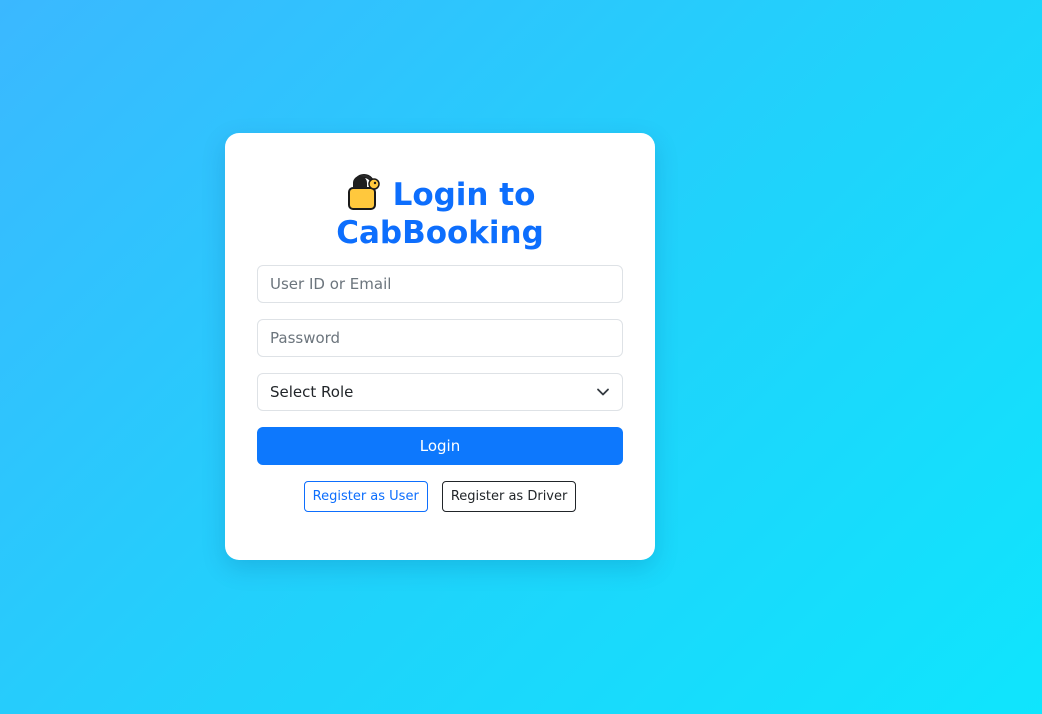  I want to click on chevron-down-icon, so click(603, 392).